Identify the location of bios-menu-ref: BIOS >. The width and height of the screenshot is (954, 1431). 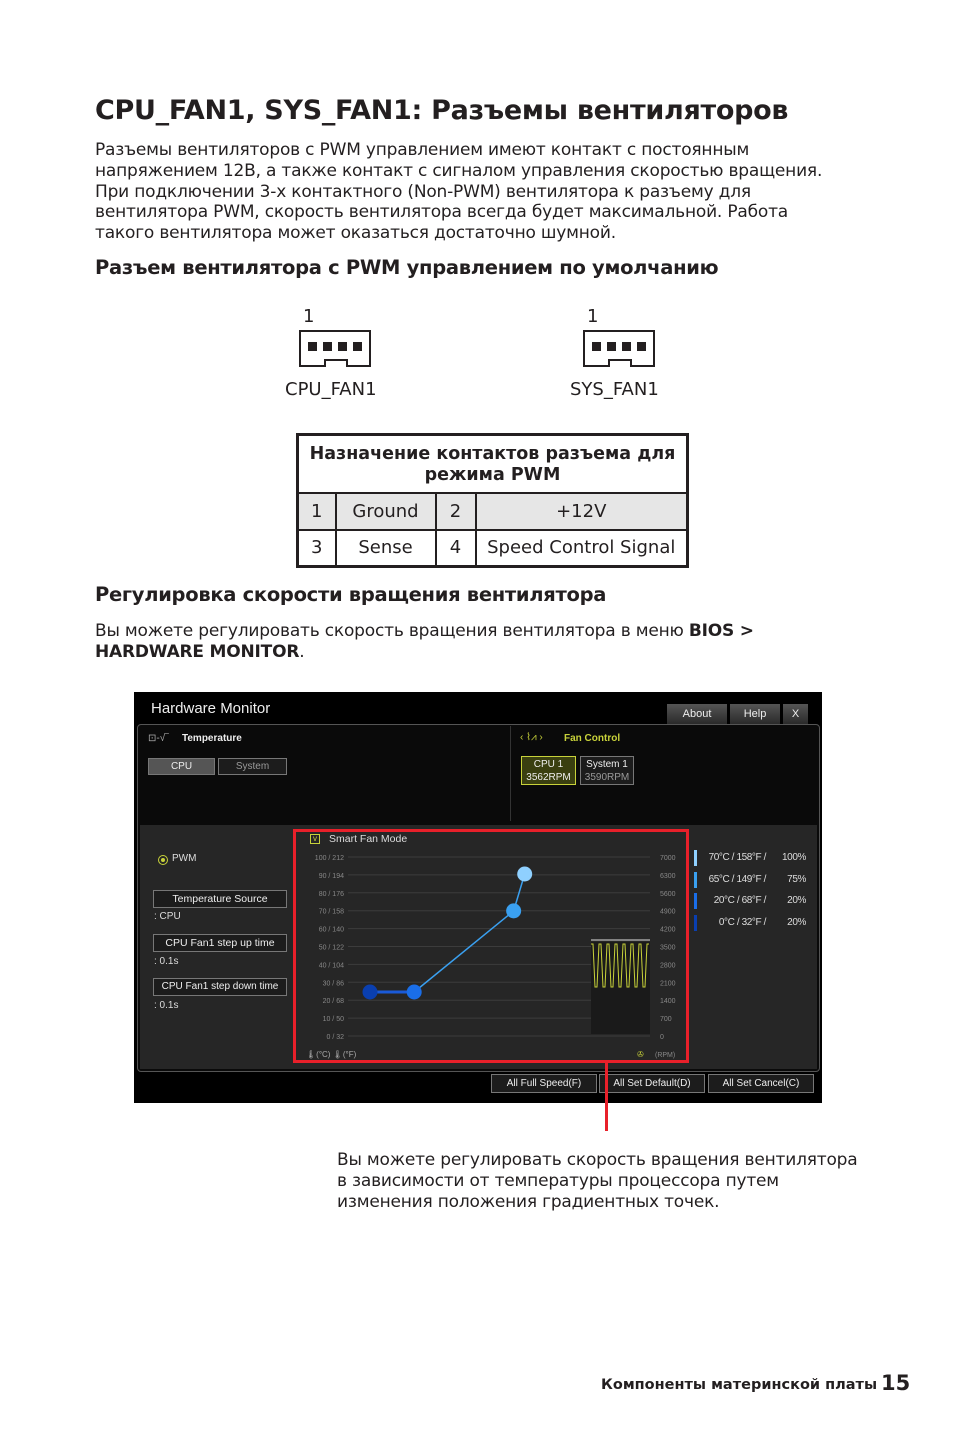
(721, 631).